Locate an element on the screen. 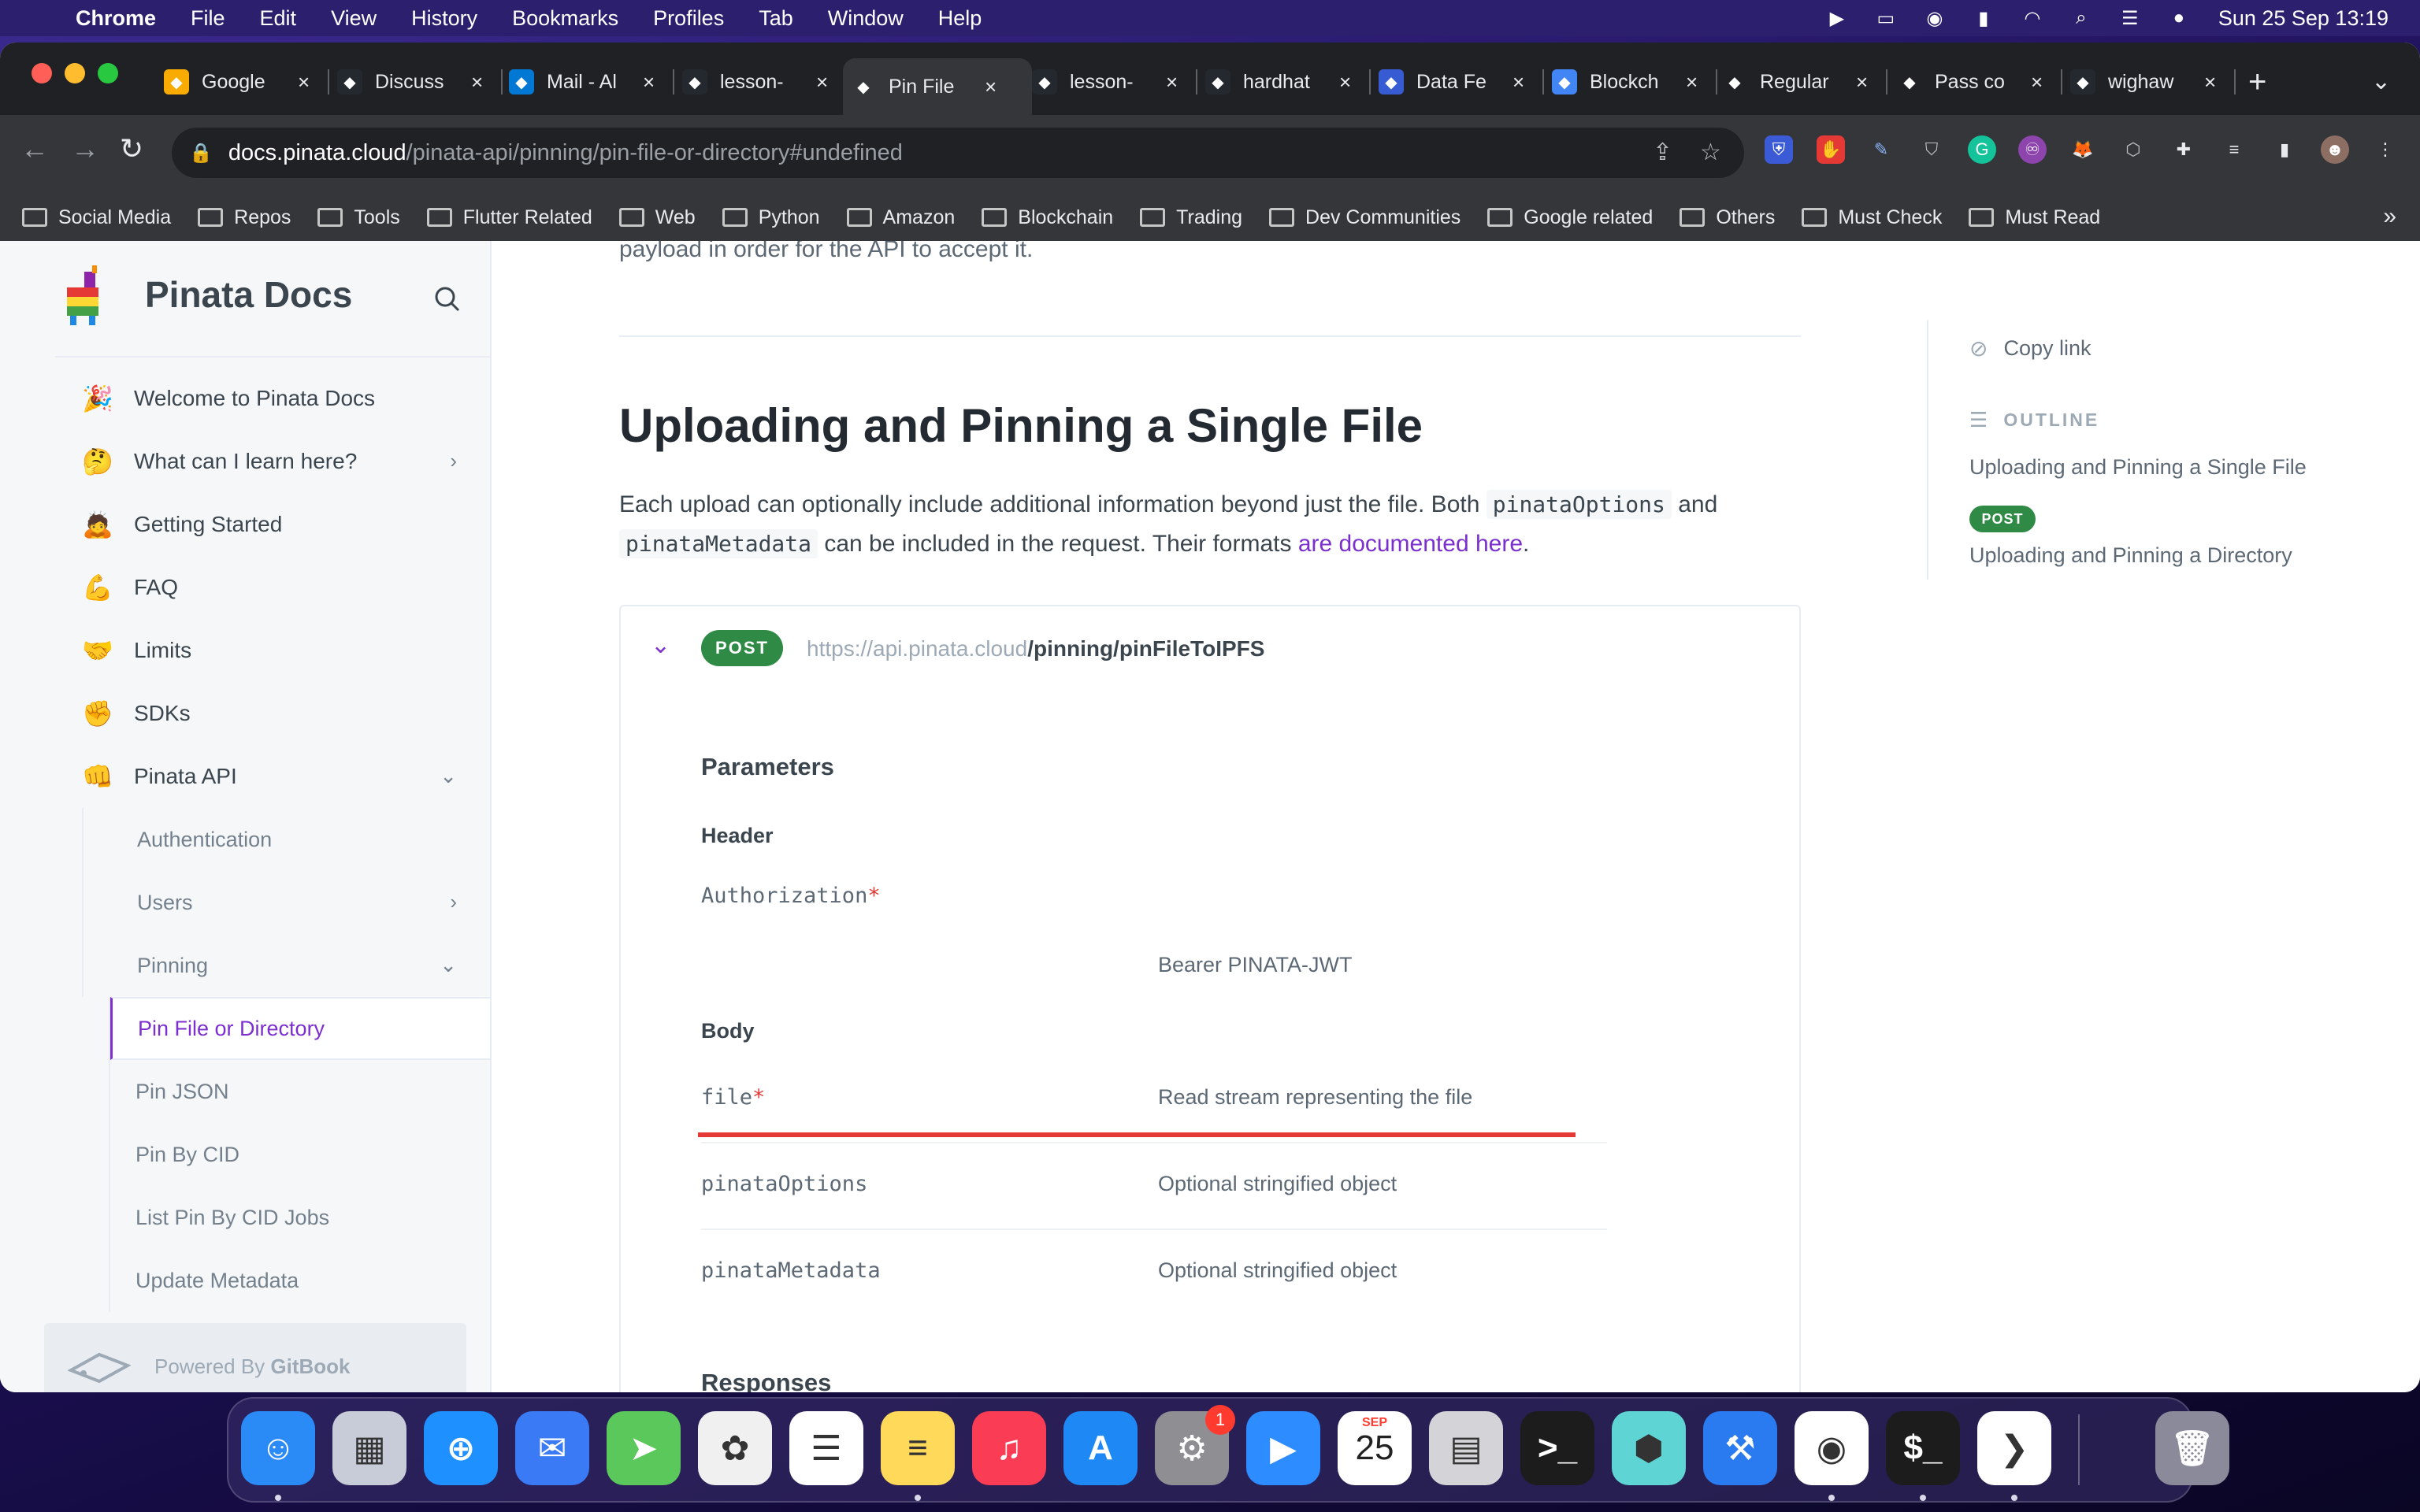 The height and width of the screenshot is (1512, 2420). extensions-puzzle-icon: ✚ is located at coordinates (2183, 149).